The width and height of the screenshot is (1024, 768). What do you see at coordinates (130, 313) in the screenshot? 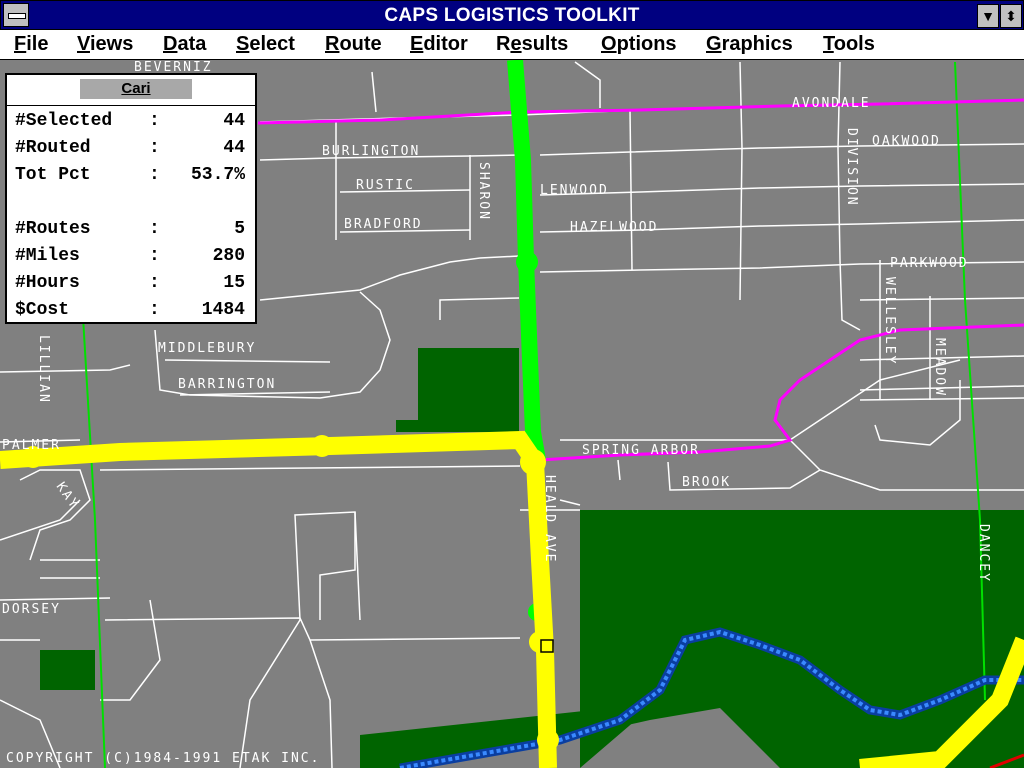
I see `stat-row: $Cost: 1484` at bounding box center [130, 313].